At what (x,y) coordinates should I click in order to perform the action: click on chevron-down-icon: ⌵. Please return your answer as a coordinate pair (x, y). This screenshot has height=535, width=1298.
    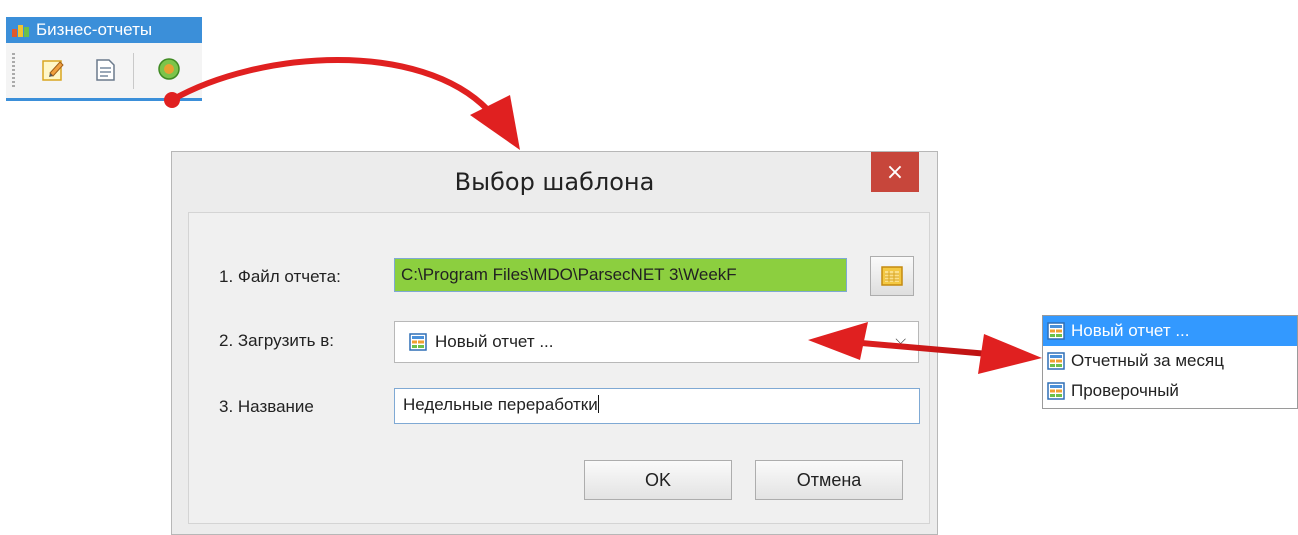
    Looking at the image, I should click on (900, 340).